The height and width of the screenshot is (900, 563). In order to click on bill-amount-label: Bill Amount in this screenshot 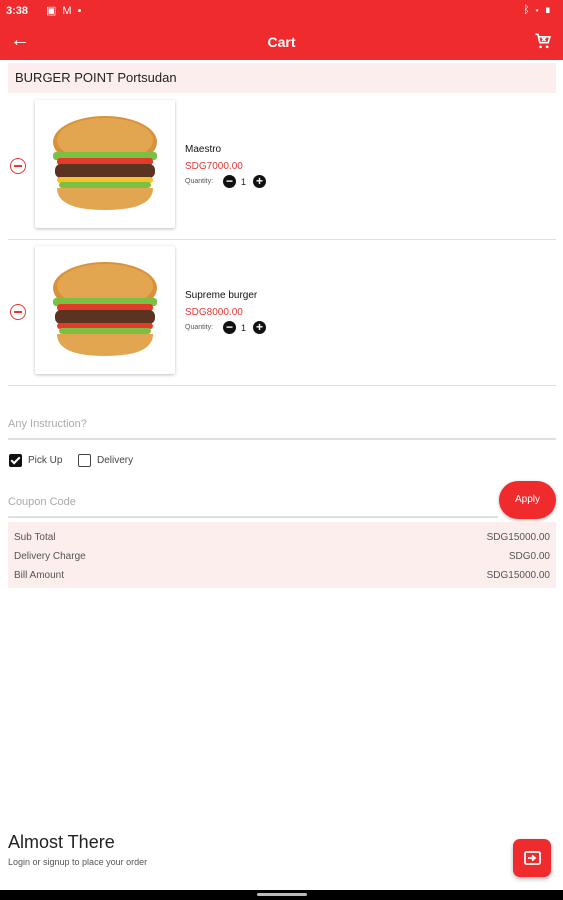, I will do `click(39, 575)`.